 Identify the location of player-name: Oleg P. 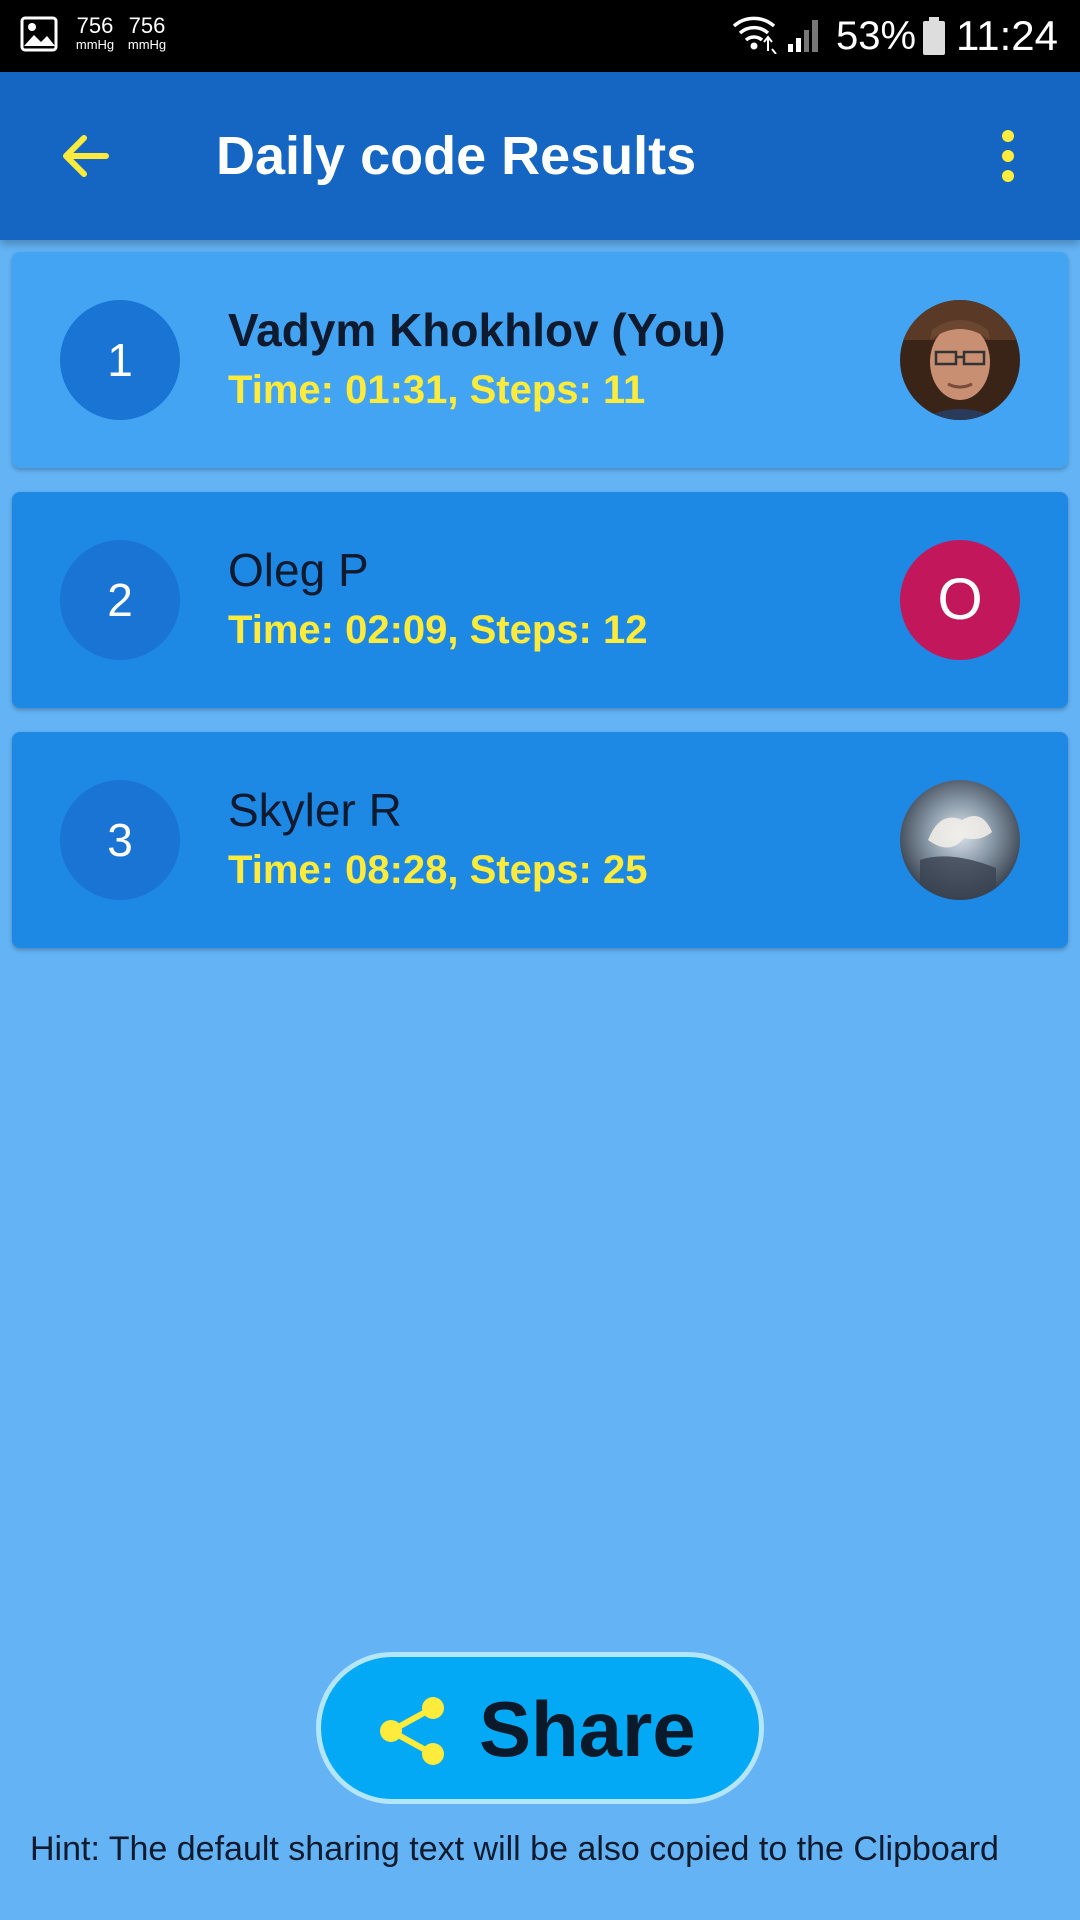
(298, 570).